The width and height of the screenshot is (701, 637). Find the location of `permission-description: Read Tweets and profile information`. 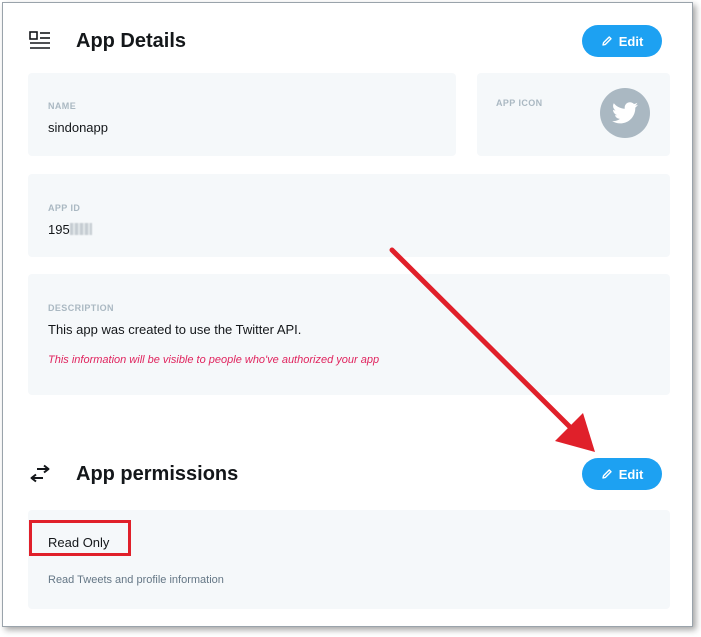

permission-description: Read Tweets and profile information is located at coordinates (136, 580).